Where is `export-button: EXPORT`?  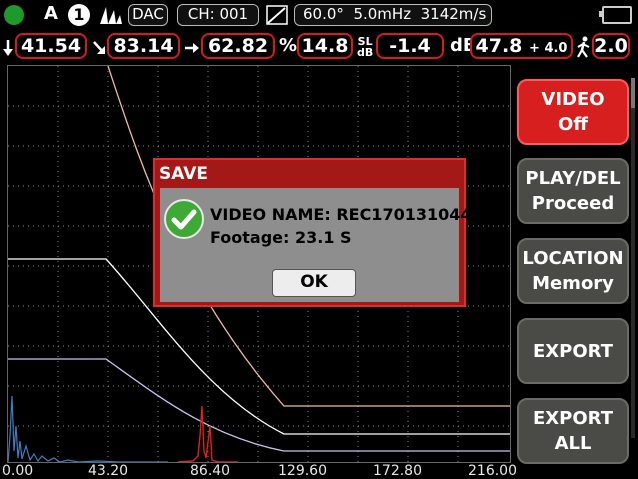 export-button: EXPORT is located at coordinates (573, 351).